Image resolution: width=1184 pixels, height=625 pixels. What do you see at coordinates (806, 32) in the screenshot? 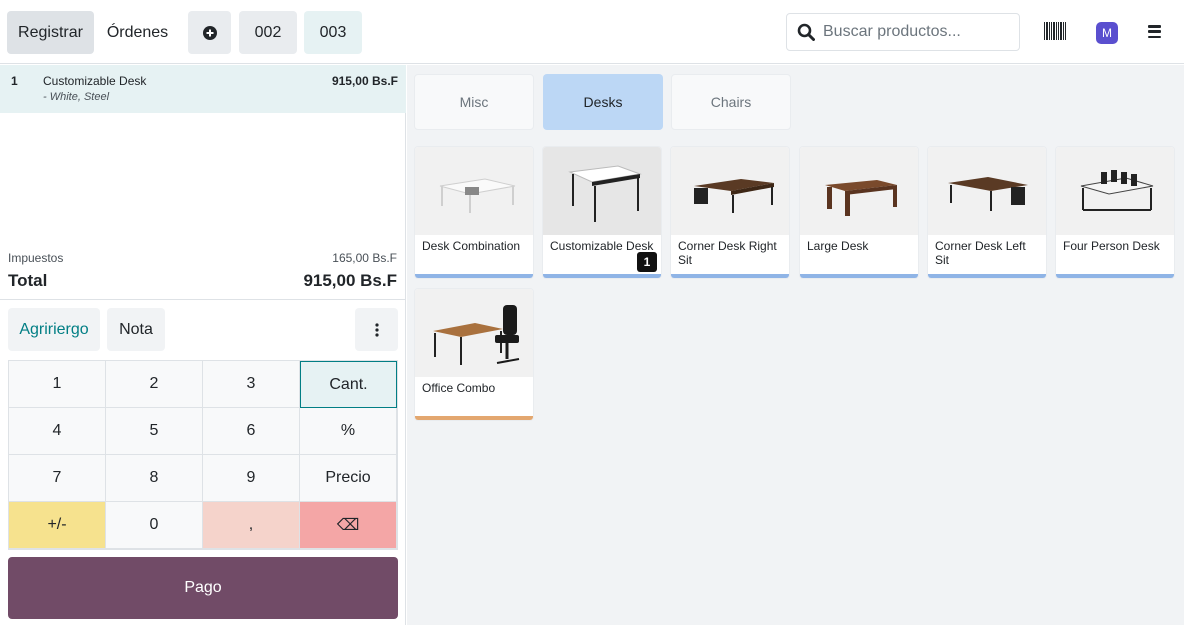
I see `search-icon` at bounding box center [806, 32].